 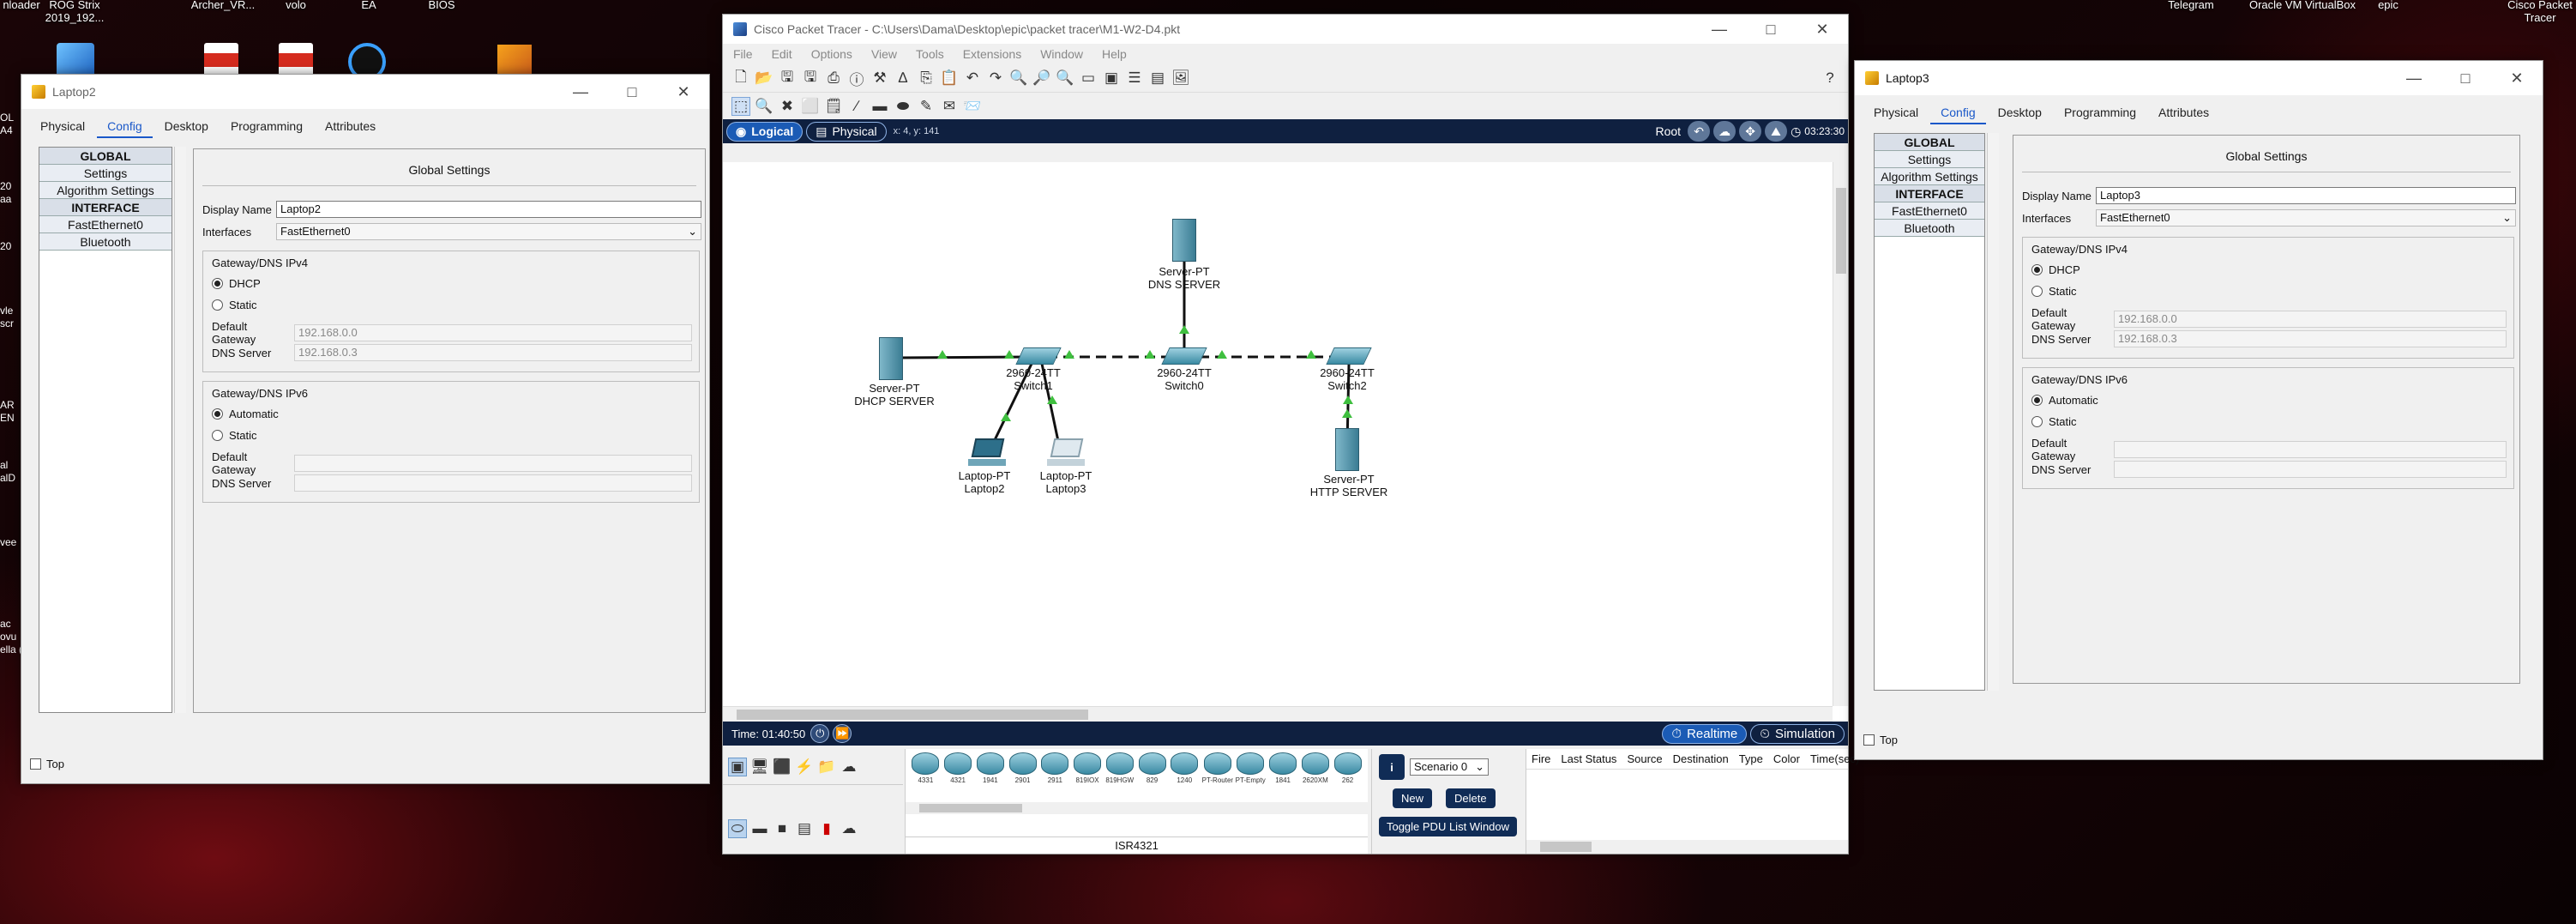 I want to click on menu-help: Help, so click(x=1114, y=54).